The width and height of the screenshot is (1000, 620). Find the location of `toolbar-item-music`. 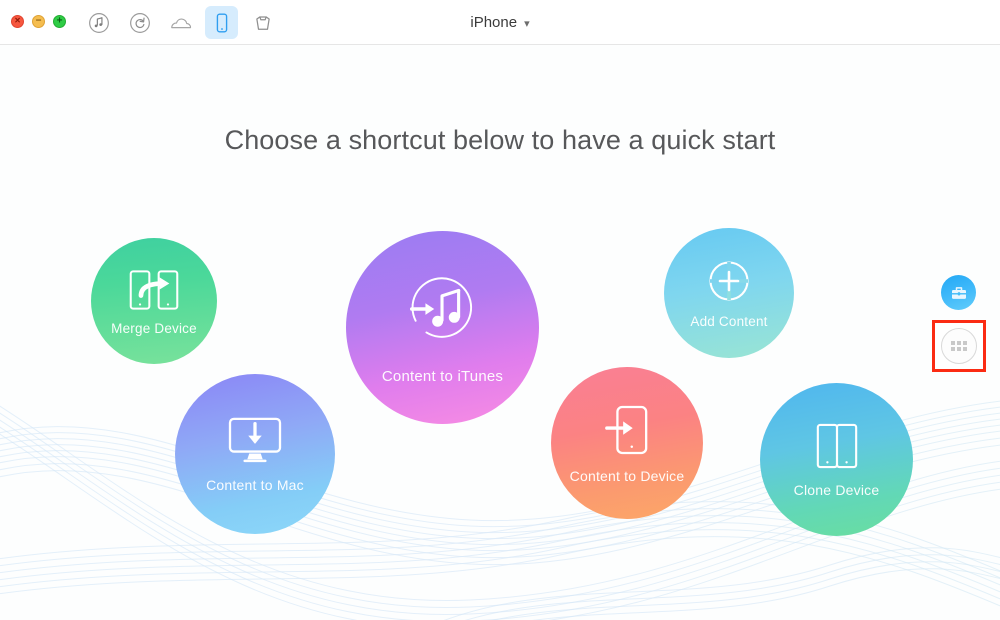

toolbar-item-music is located at coordinates (98, 22).